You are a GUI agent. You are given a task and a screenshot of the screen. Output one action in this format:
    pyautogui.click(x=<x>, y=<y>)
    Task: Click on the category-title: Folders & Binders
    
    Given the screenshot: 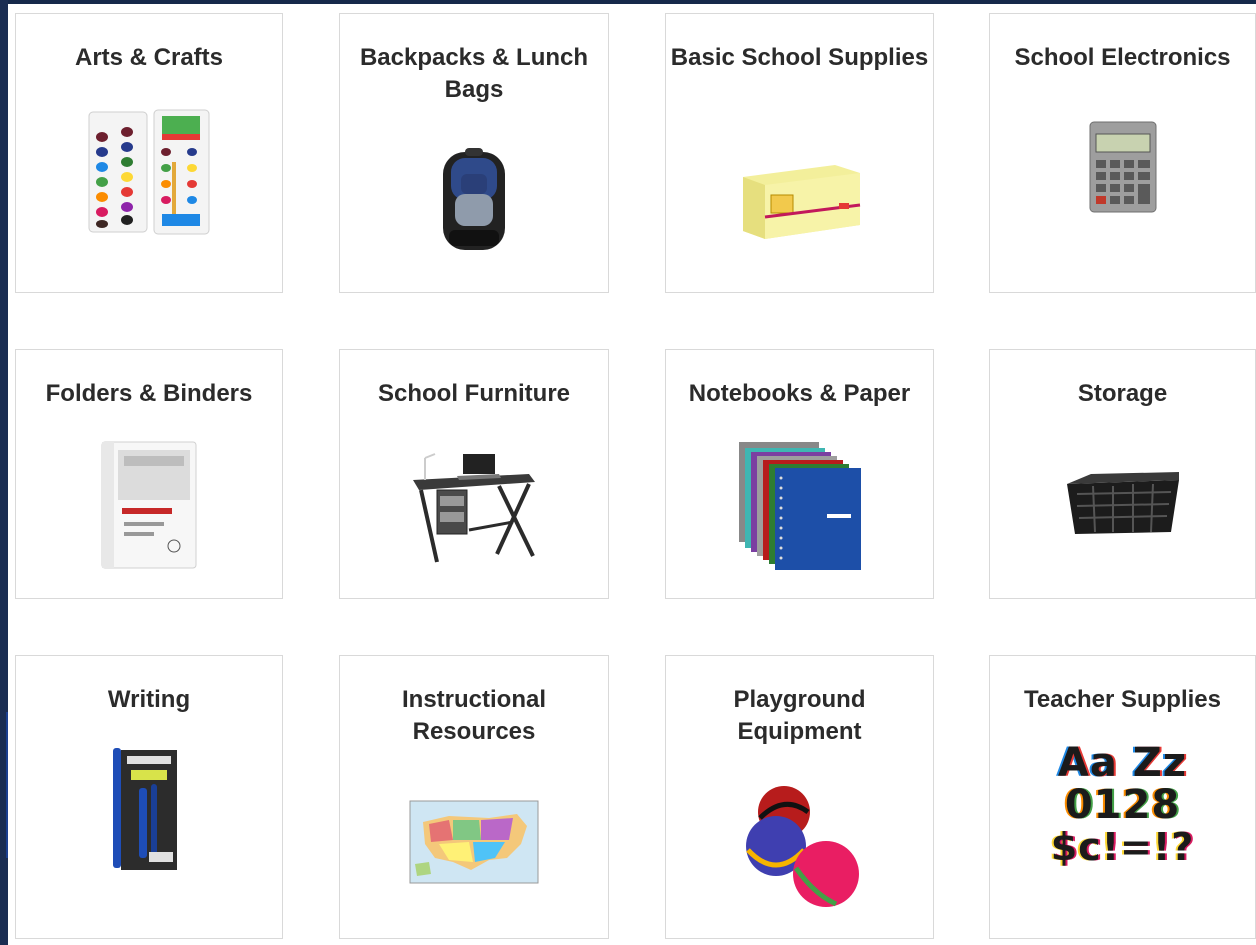 What is the action you would take?
    pyautogui.click(x=149, y=393)
    